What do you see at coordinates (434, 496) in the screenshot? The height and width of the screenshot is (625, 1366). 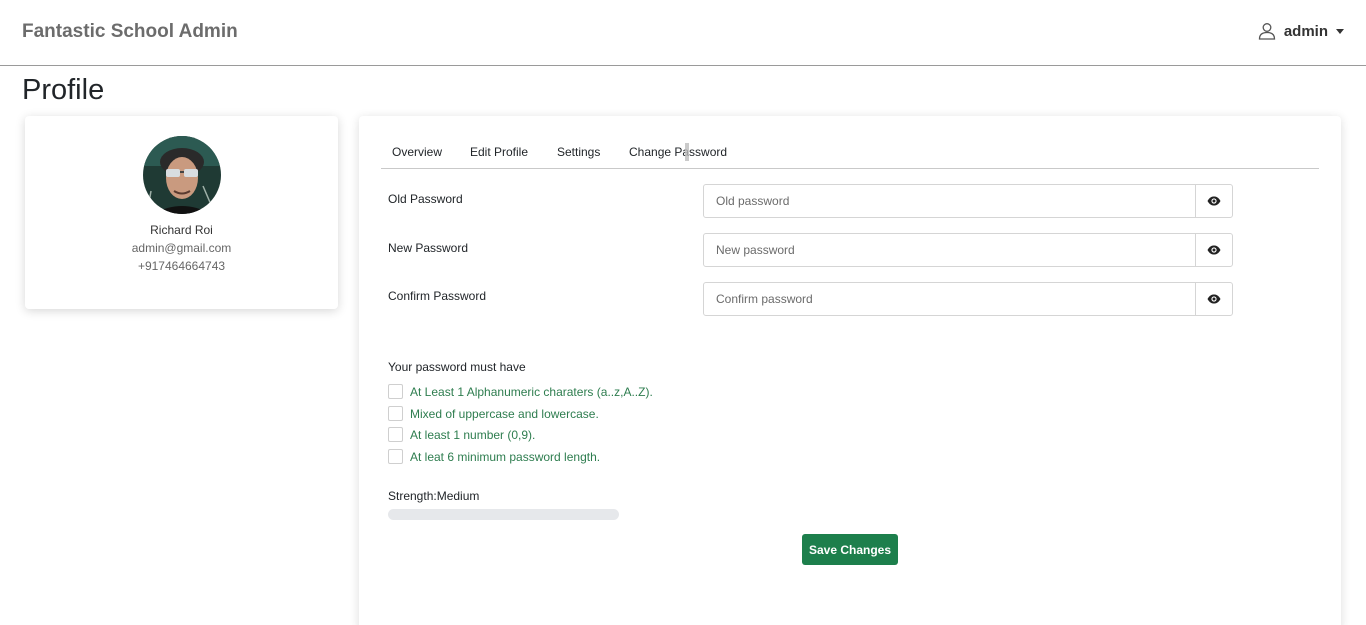 I see `strength-label: Strength:Medium` at bounding box center [434, 496].